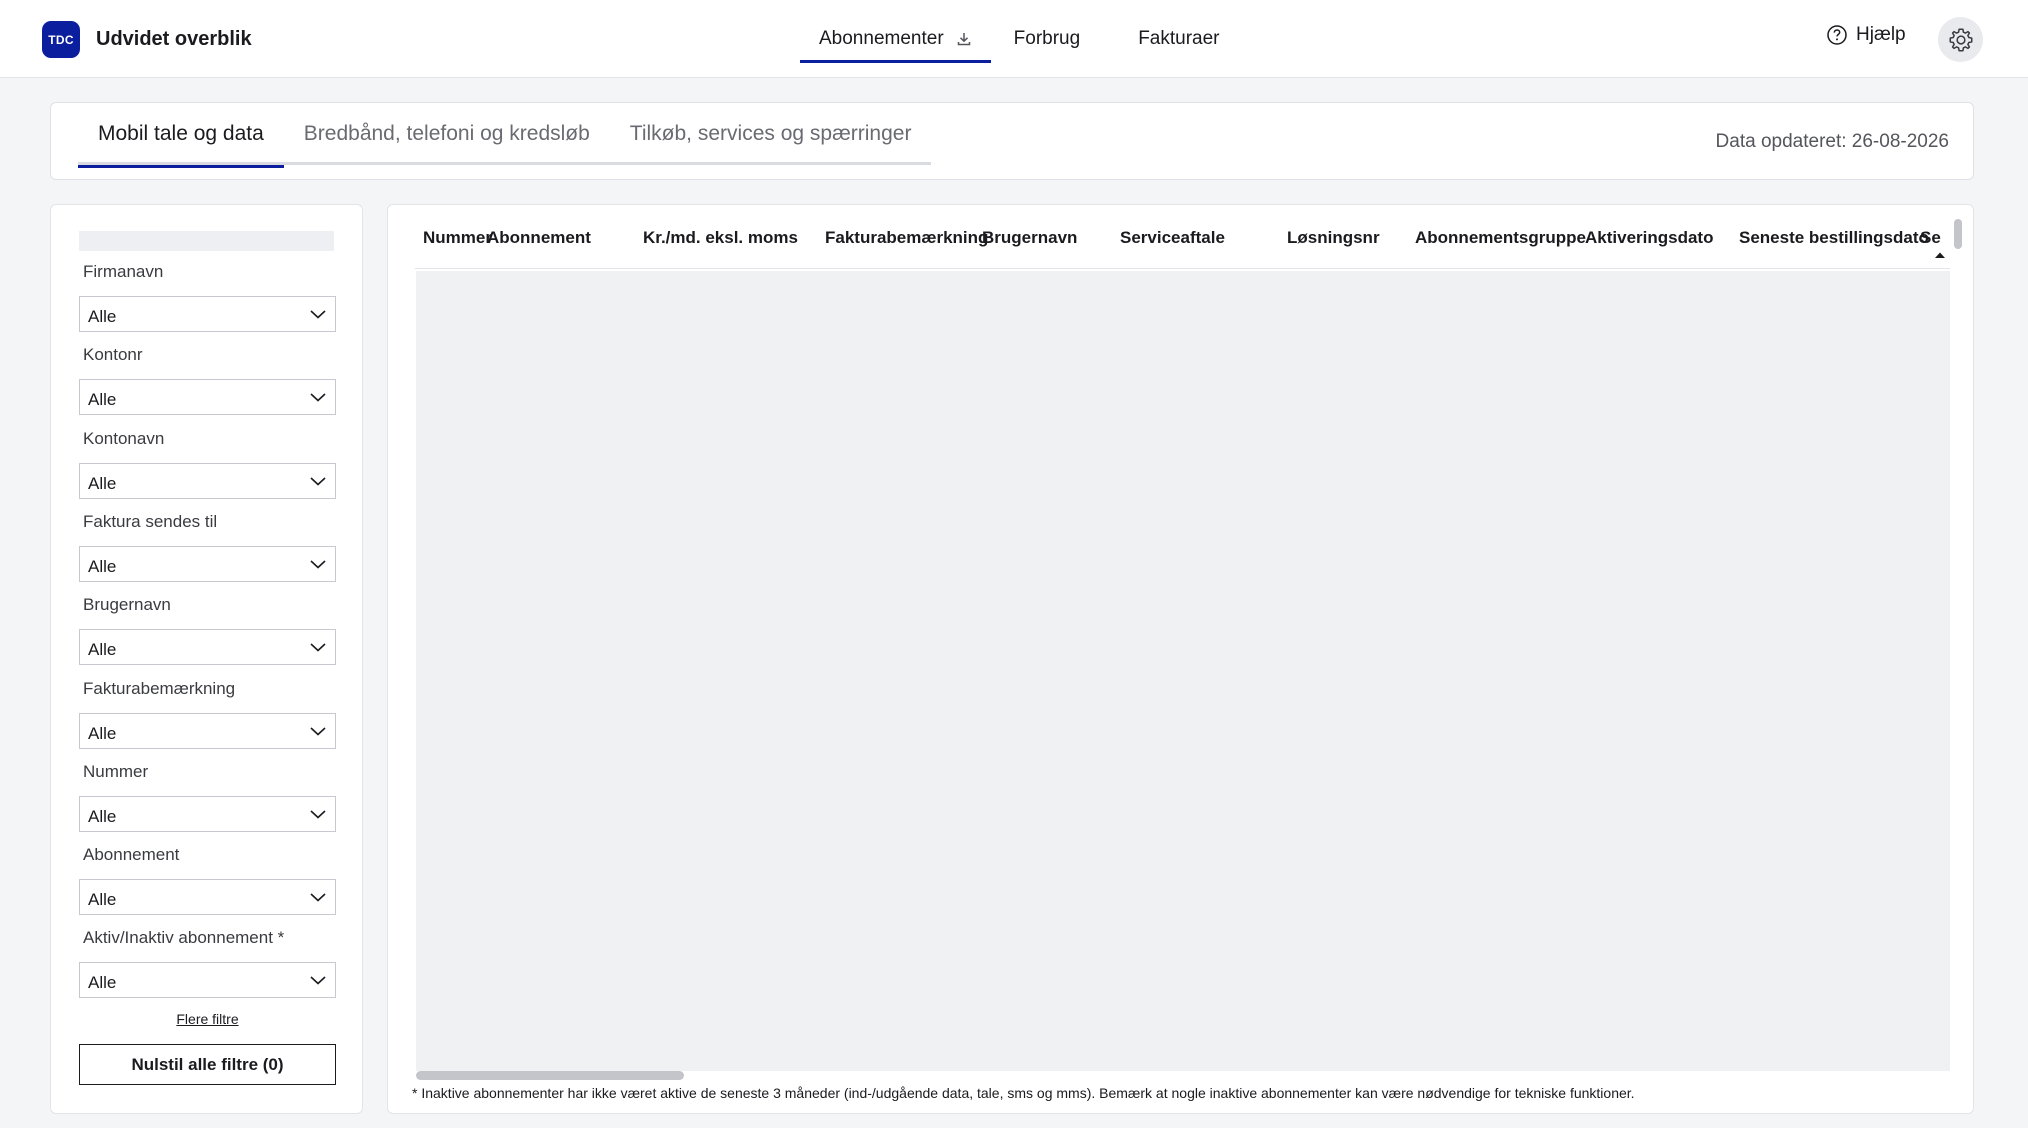  What do you see at coordinates (964, 39) in the screenshot?
I see `download-icon` at bounding box center [964, 39].